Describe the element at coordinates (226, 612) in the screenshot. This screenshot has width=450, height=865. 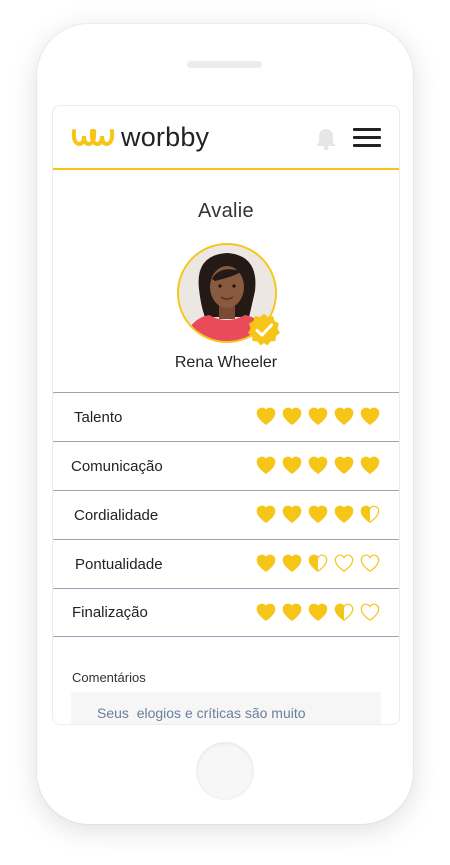
I see `rating-row-finalizacao: Finalização` at that location.